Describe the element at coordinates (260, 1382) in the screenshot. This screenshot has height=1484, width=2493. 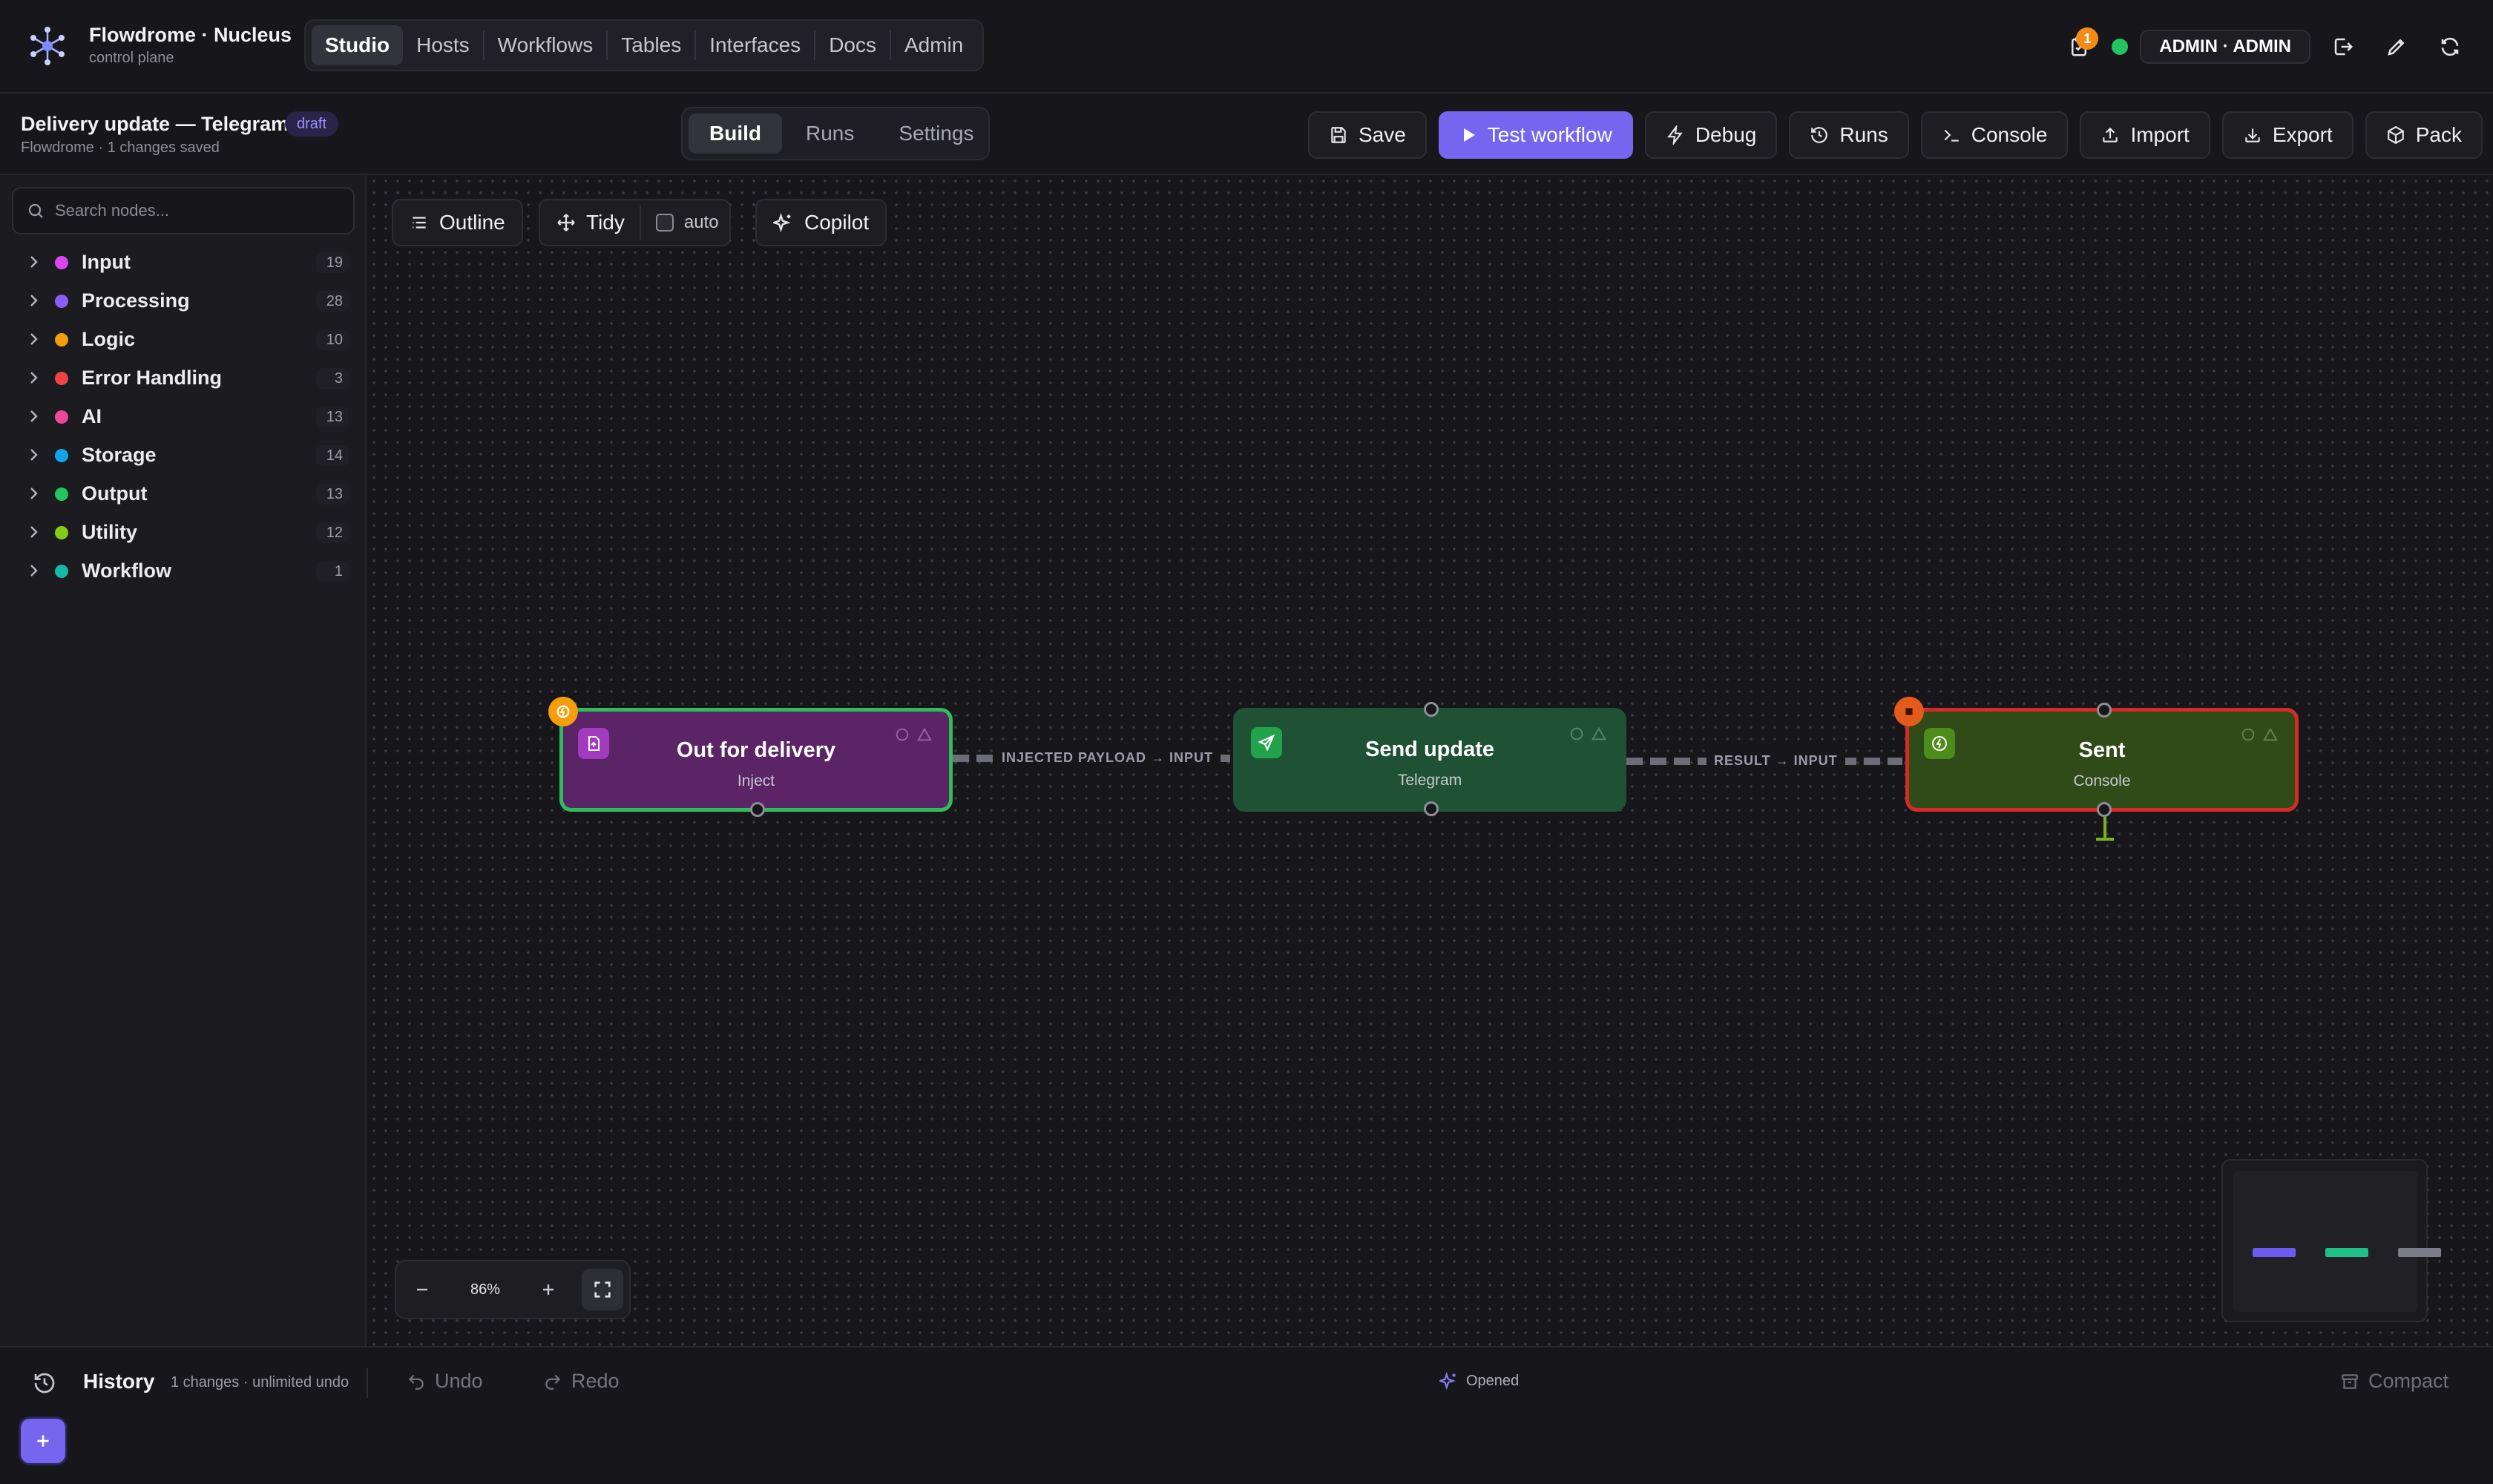
I see `history-subtitle: 1 changes · unlimited undo` at that location.